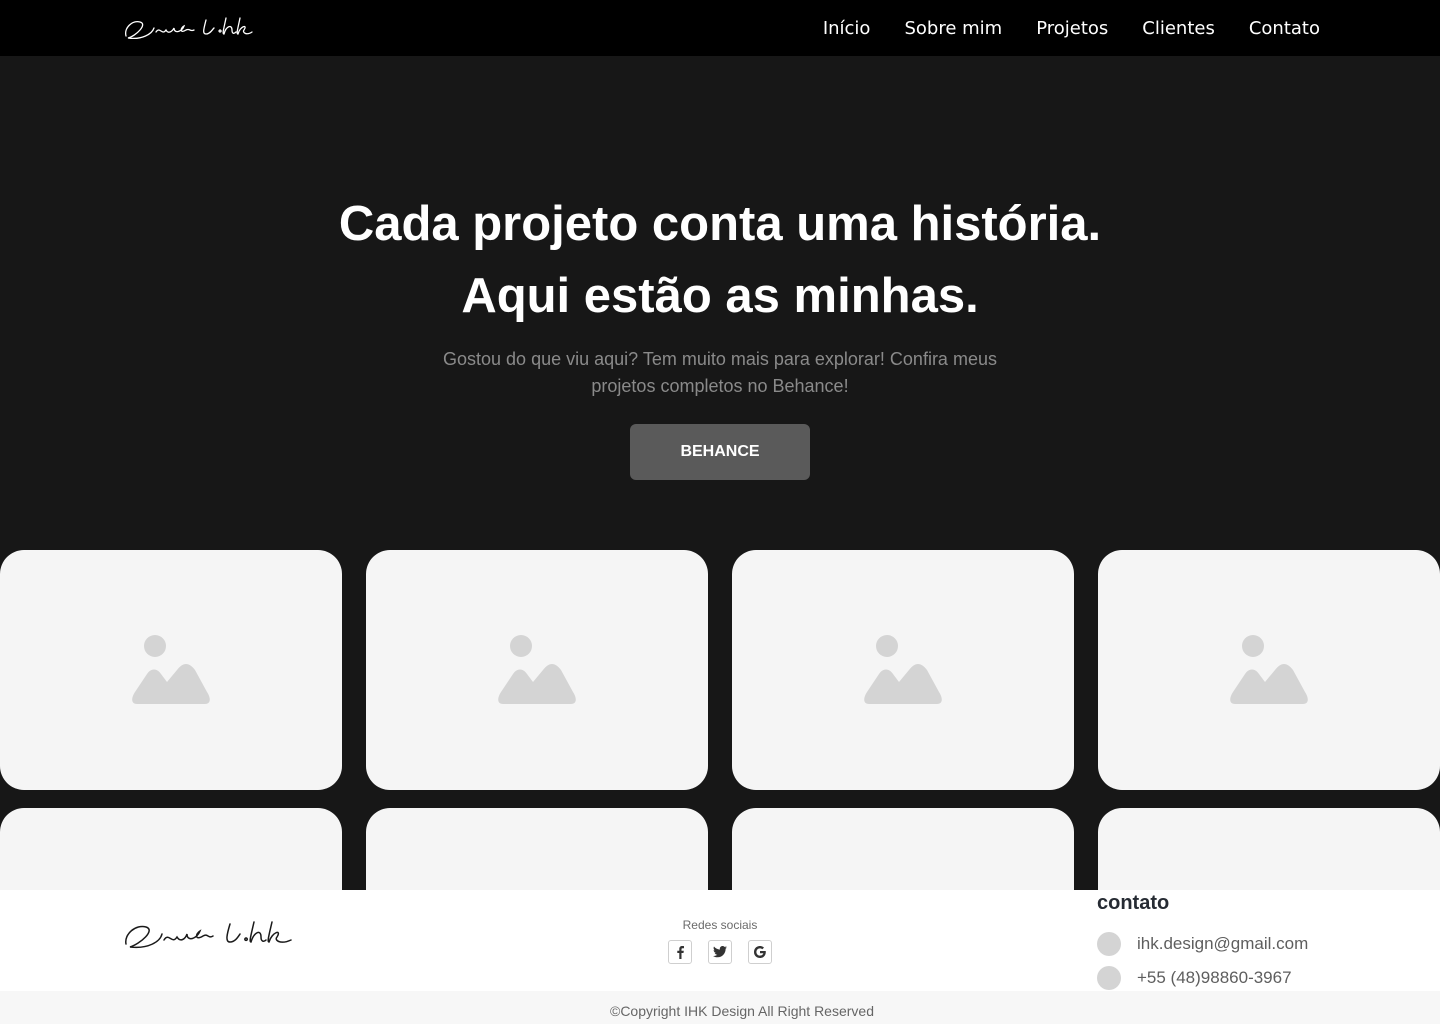 The image size is (1440, 1024). I want to click on logo-signature, so click(194, 27).